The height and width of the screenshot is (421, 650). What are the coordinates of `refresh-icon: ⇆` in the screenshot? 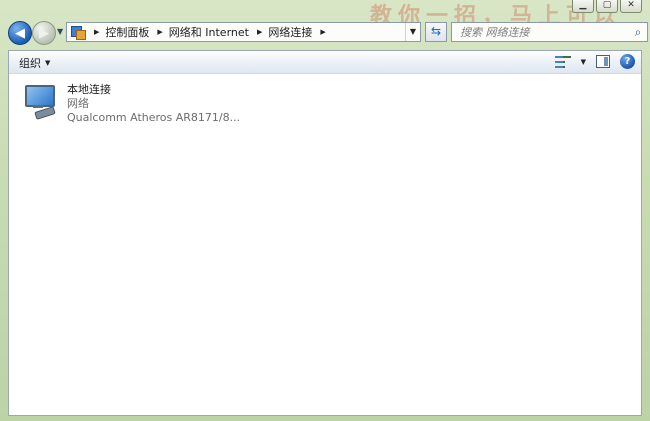 It's located at (436, 31).